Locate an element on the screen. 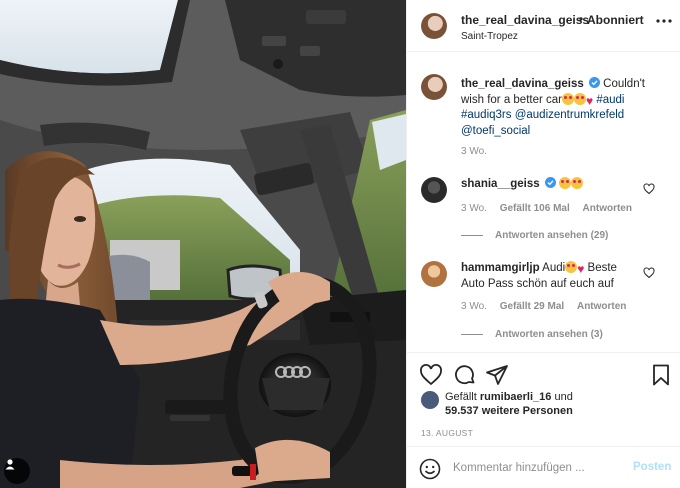  liker-avatar is located at coordinates (430, 400).